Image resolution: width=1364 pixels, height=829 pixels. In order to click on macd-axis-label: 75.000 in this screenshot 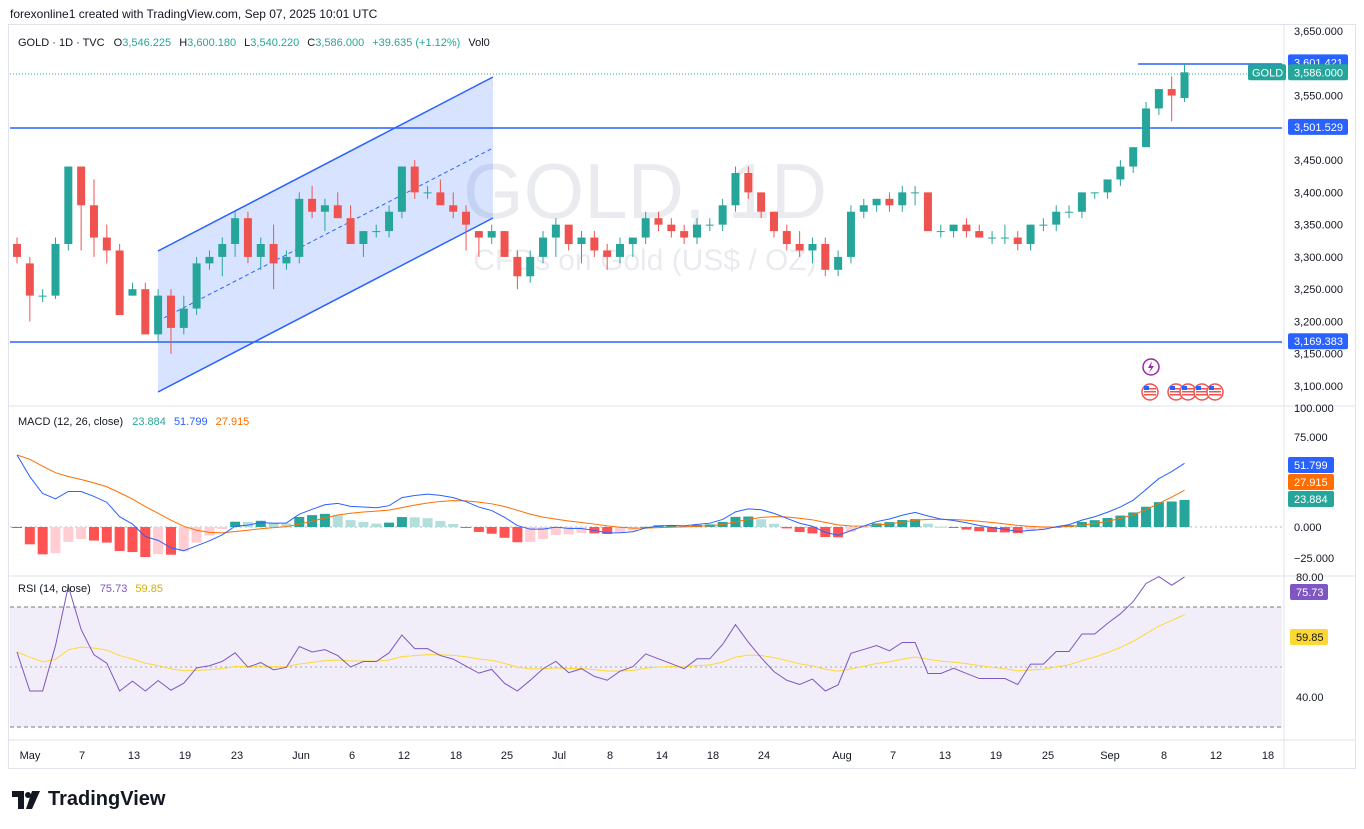, I will do `click(1311, 438)`.